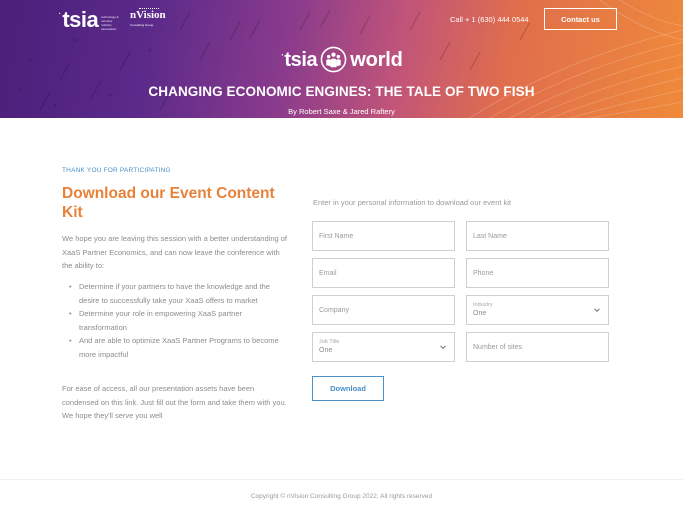  Describe the element at coordinates (383, 273) in the screenshot. I see `email-field: Email` at that location.